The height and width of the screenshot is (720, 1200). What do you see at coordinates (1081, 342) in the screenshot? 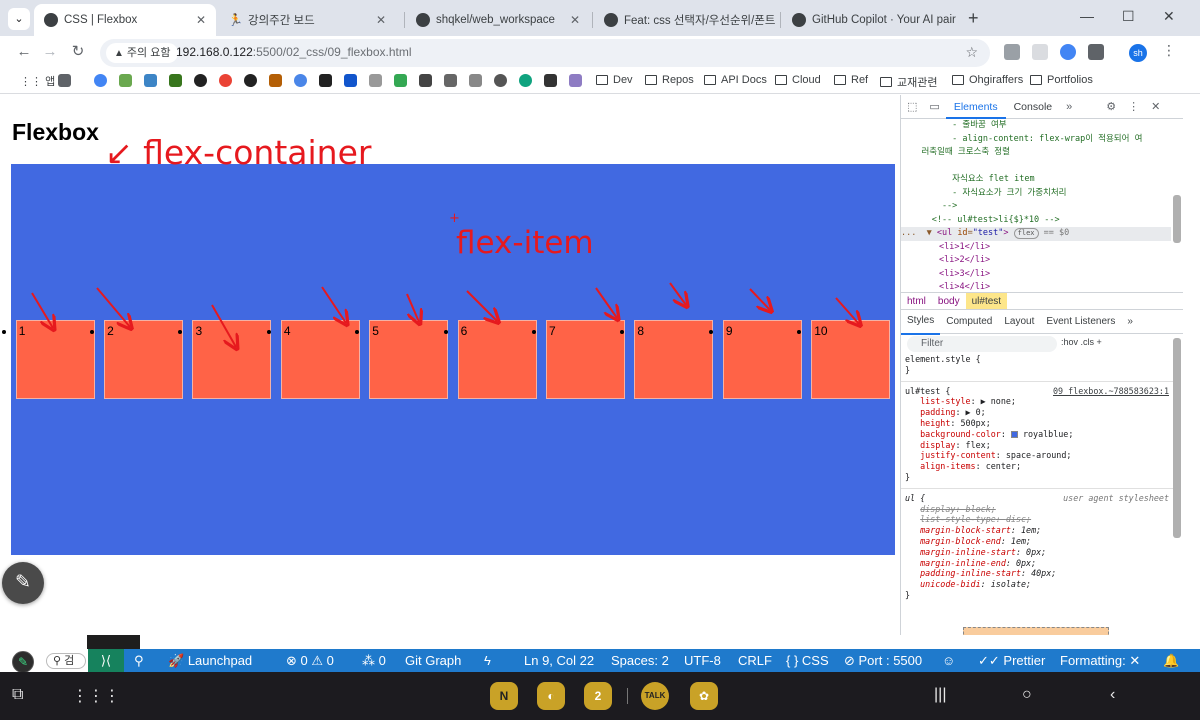
I see `filter-tools: :hov .cls +` at bounding box center [1081, 342].